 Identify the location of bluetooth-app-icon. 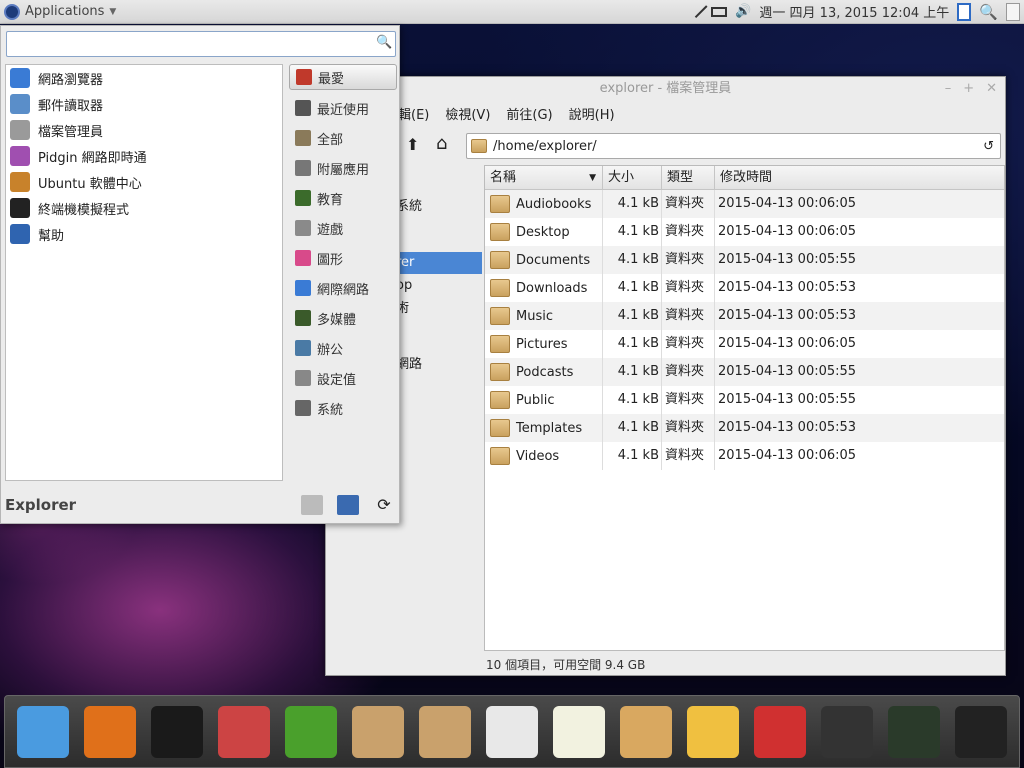
(713, 731).